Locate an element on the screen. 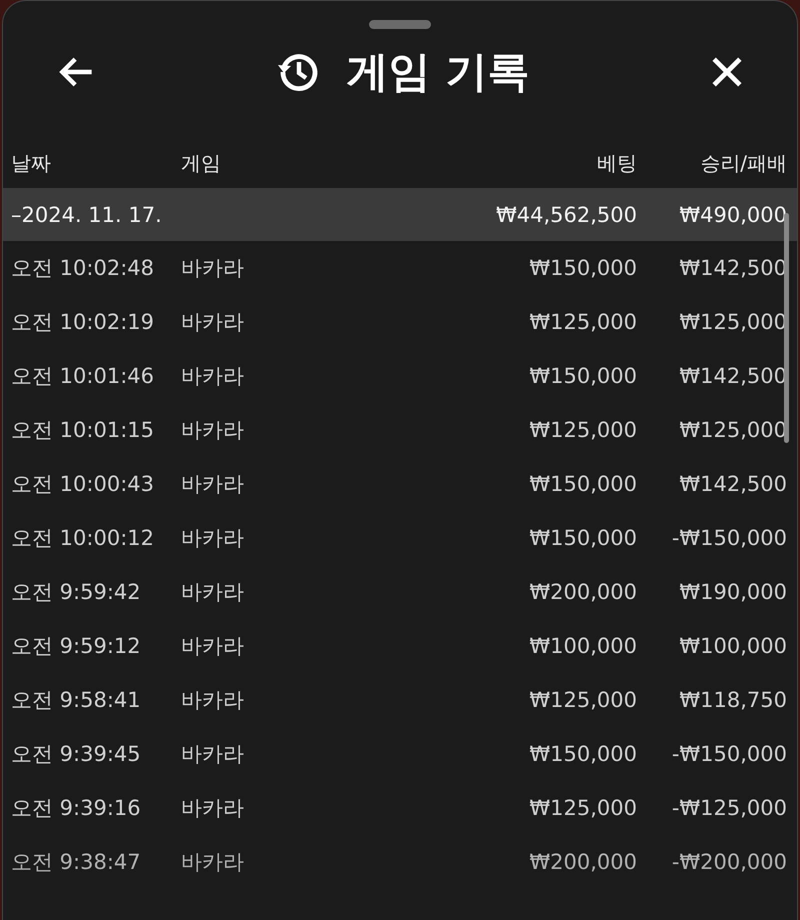 Image resolution: width=800 pixels, height=920 pixels. table-cell-text: 오전 10:02:48 is located at coordinates (83, 268).